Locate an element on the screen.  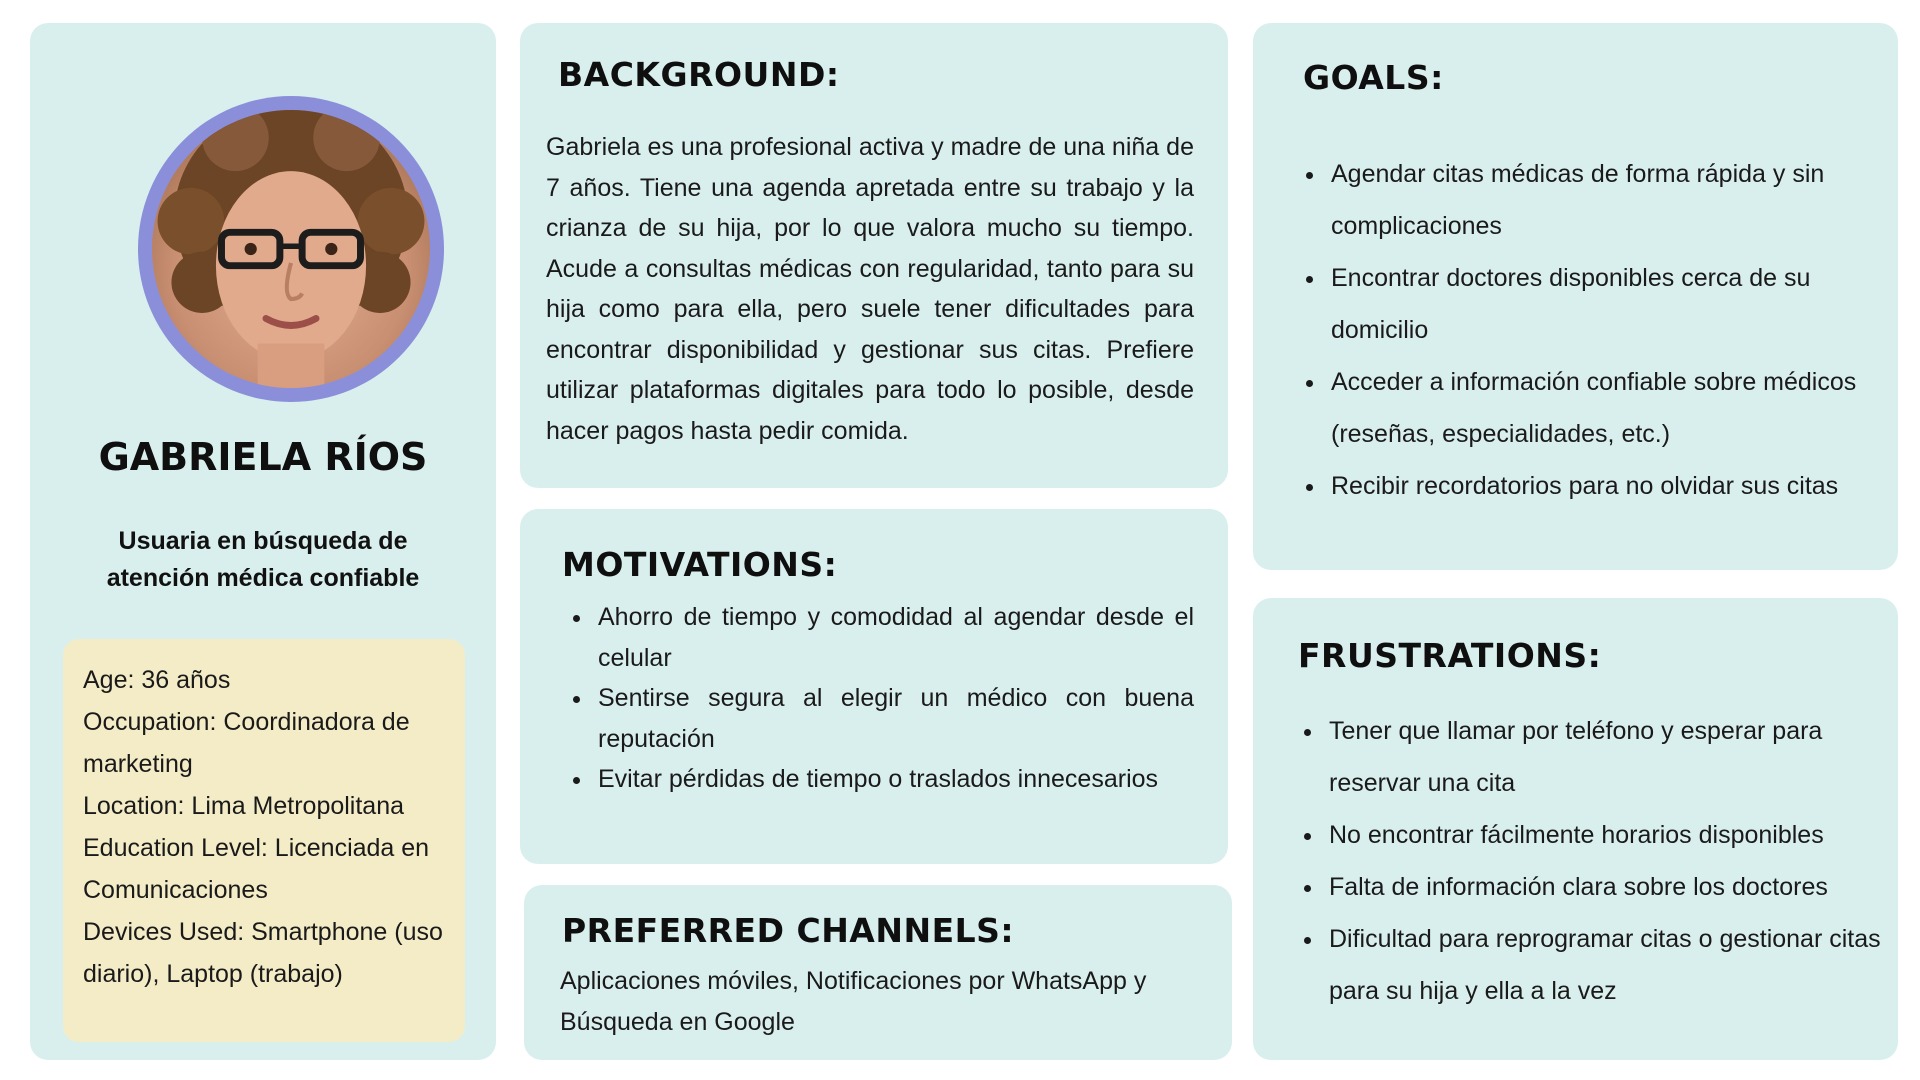
frustrations-heading: FRUSTRATIONS: is located at coordinates (1450, 655).